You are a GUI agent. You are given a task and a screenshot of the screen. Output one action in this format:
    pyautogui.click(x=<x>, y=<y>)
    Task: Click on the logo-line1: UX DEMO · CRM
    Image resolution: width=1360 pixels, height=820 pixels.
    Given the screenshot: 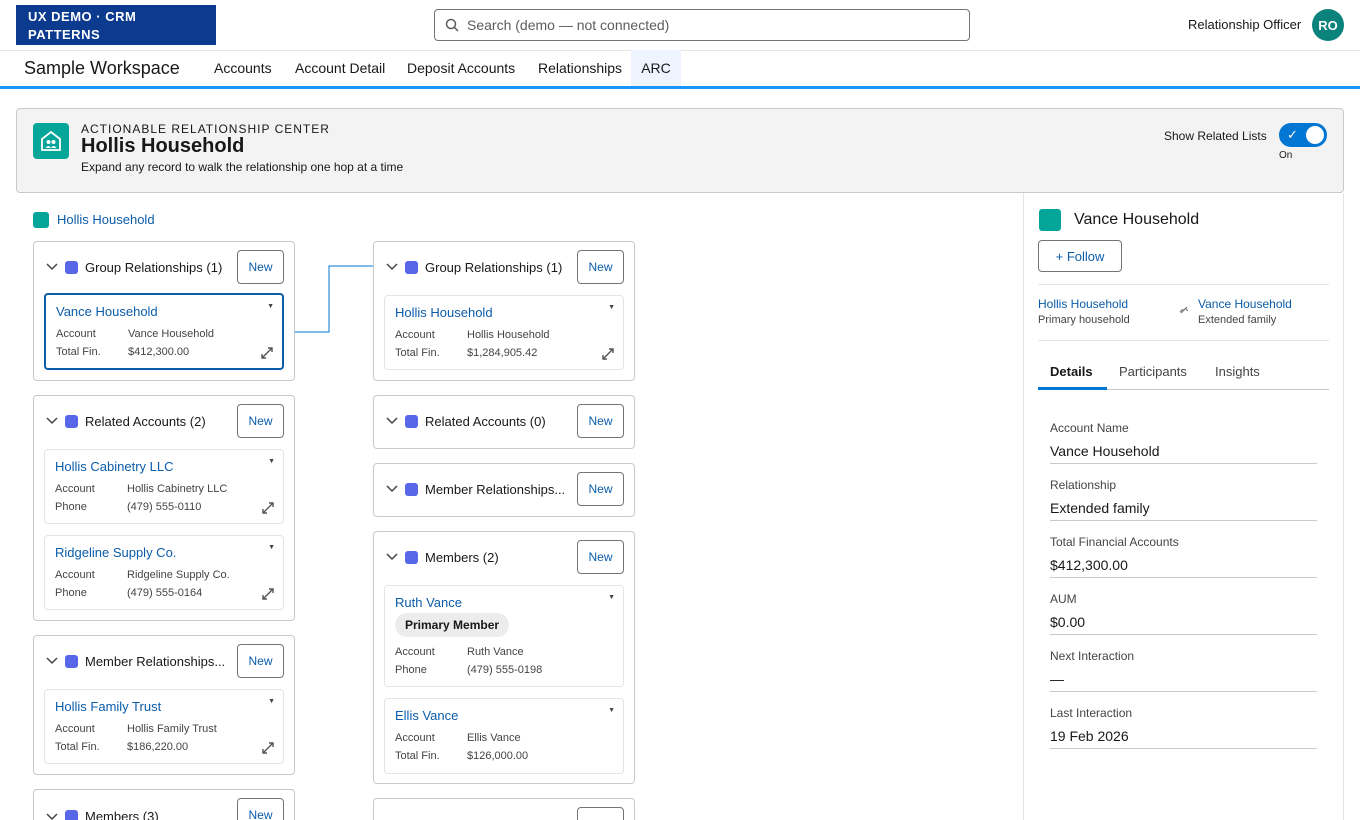 What is the action you would take?
    pyautogui.click(x=82, y=16)
    